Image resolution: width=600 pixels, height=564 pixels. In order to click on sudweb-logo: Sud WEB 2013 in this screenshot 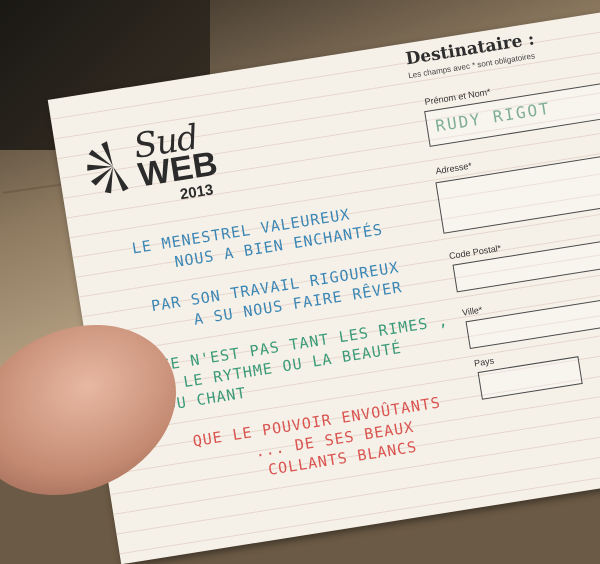, I will do `click(159, 168)`.